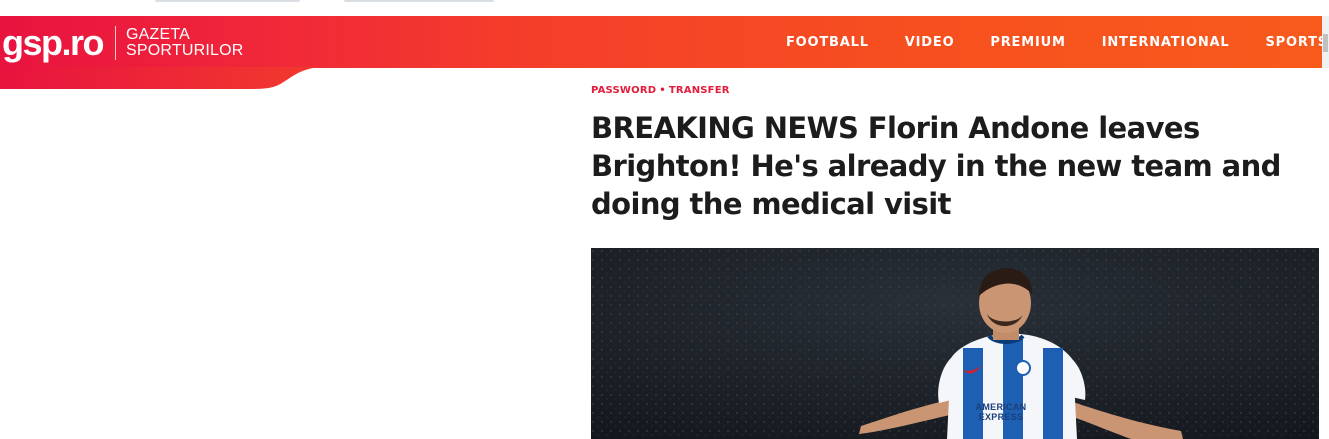 Image resolution: width=1329 pixels, height=439 pixels. What do you see at coordinates (930, 42) in the screenshot?
I see `nav-item-video: VIDEO` at bounding box center [930, 42].